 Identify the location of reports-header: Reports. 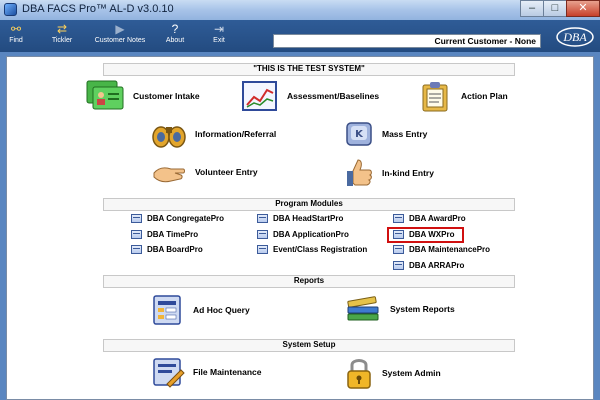
(309, 281).